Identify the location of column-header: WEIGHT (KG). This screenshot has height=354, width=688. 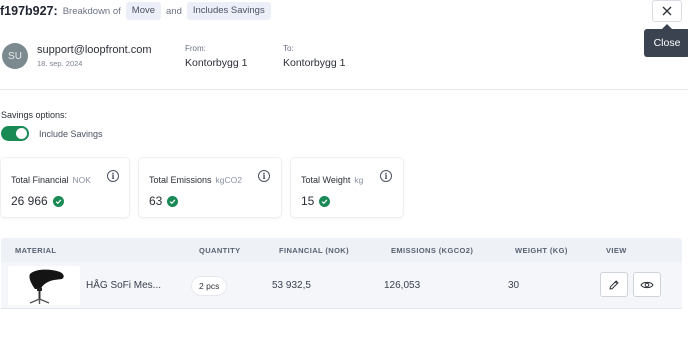
(541, 250).